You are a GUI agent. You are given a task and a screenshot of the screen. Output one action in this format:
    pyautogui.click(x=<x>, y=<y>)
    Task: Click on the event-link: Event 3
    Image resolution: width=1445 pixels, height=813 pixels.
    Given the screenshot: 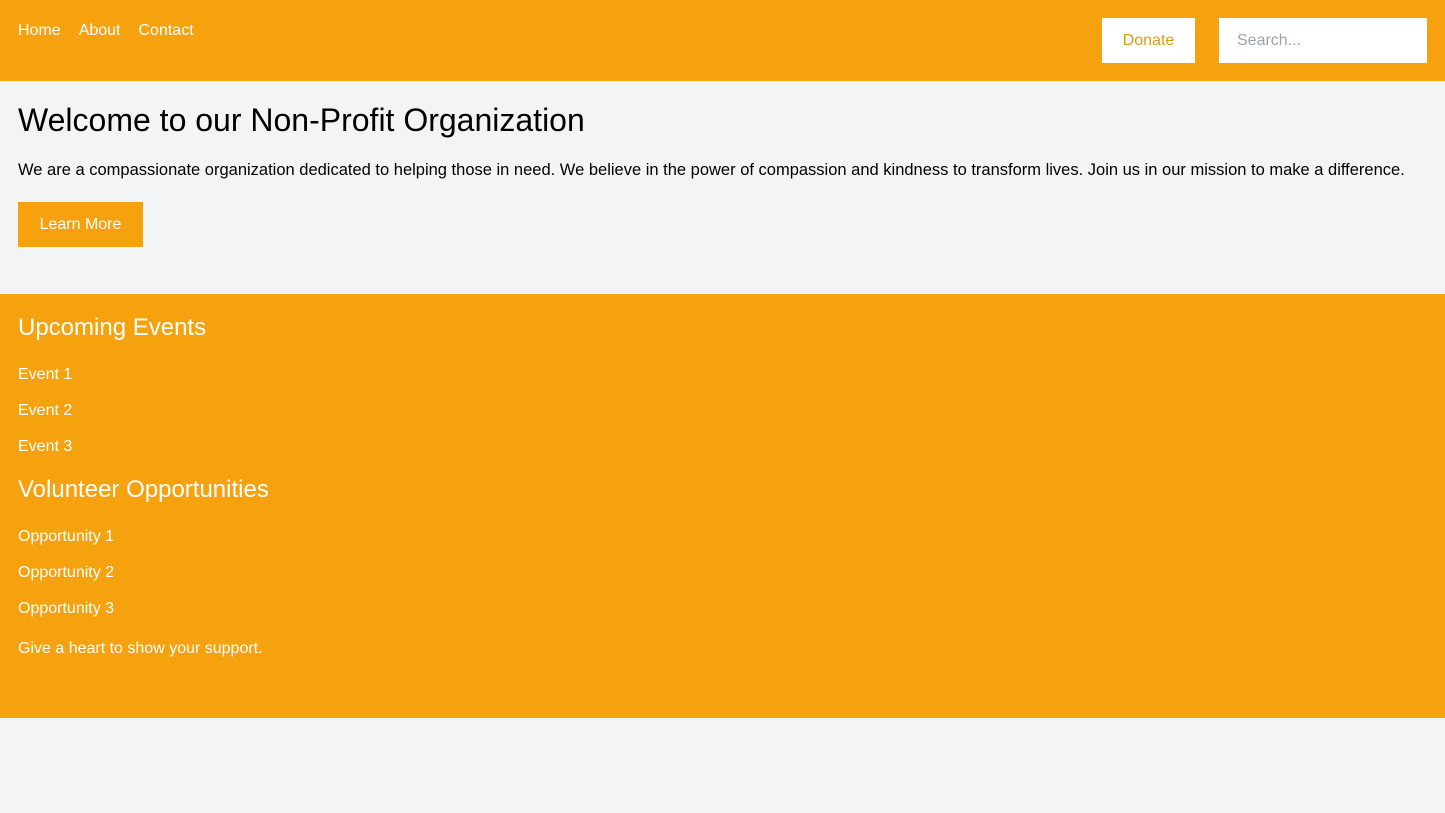 What is the action you would take?
    pyautogui.click(x=45, y=446)
    